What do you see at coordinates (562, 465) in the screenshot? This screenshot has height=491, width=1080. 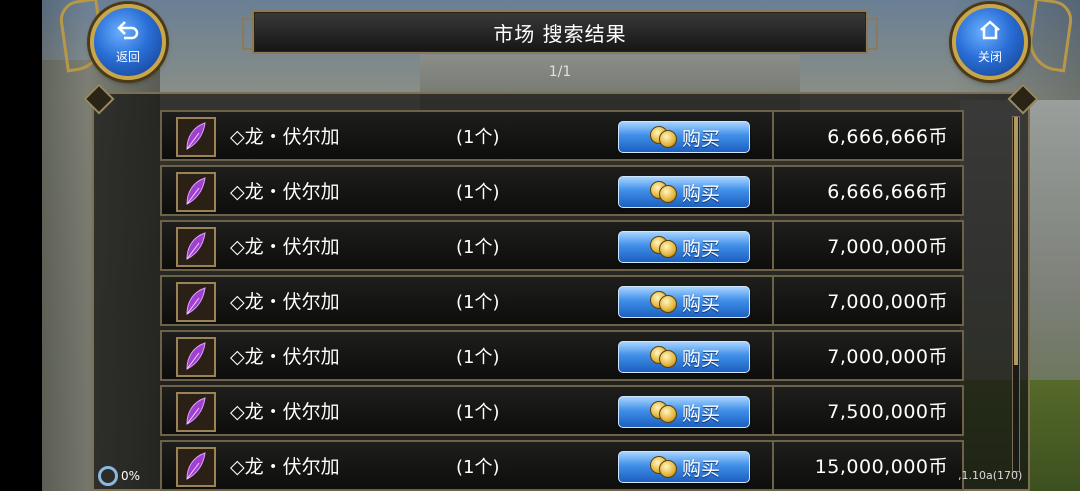 I see `listing-row: ◇龙・伏尔加 (1个) 购买 15,000,000币` at bounding box center [562, 465].